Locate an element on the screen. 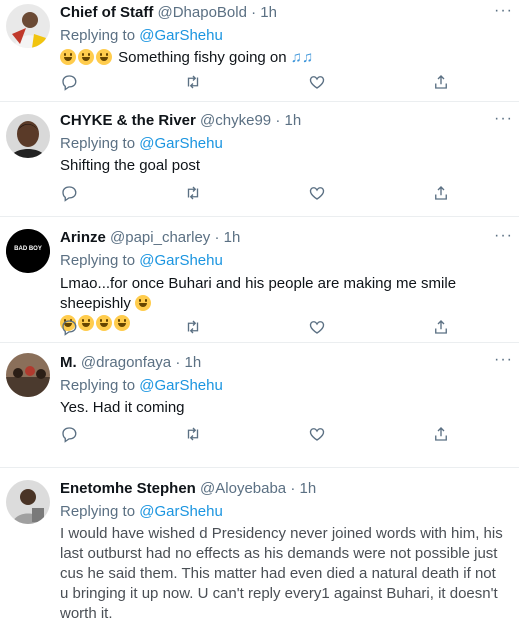  user-handle: @dragonfaya is located at coordinates (126, 362).